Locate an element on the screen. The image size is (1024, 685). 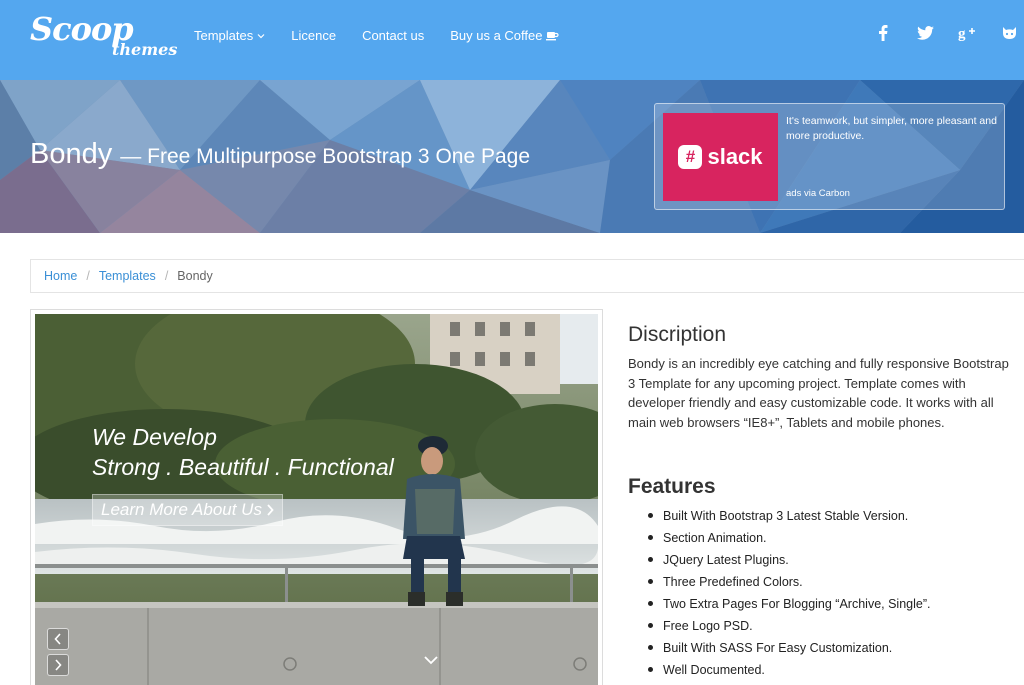
scroll-down-button is located at coordinates (431, 661).